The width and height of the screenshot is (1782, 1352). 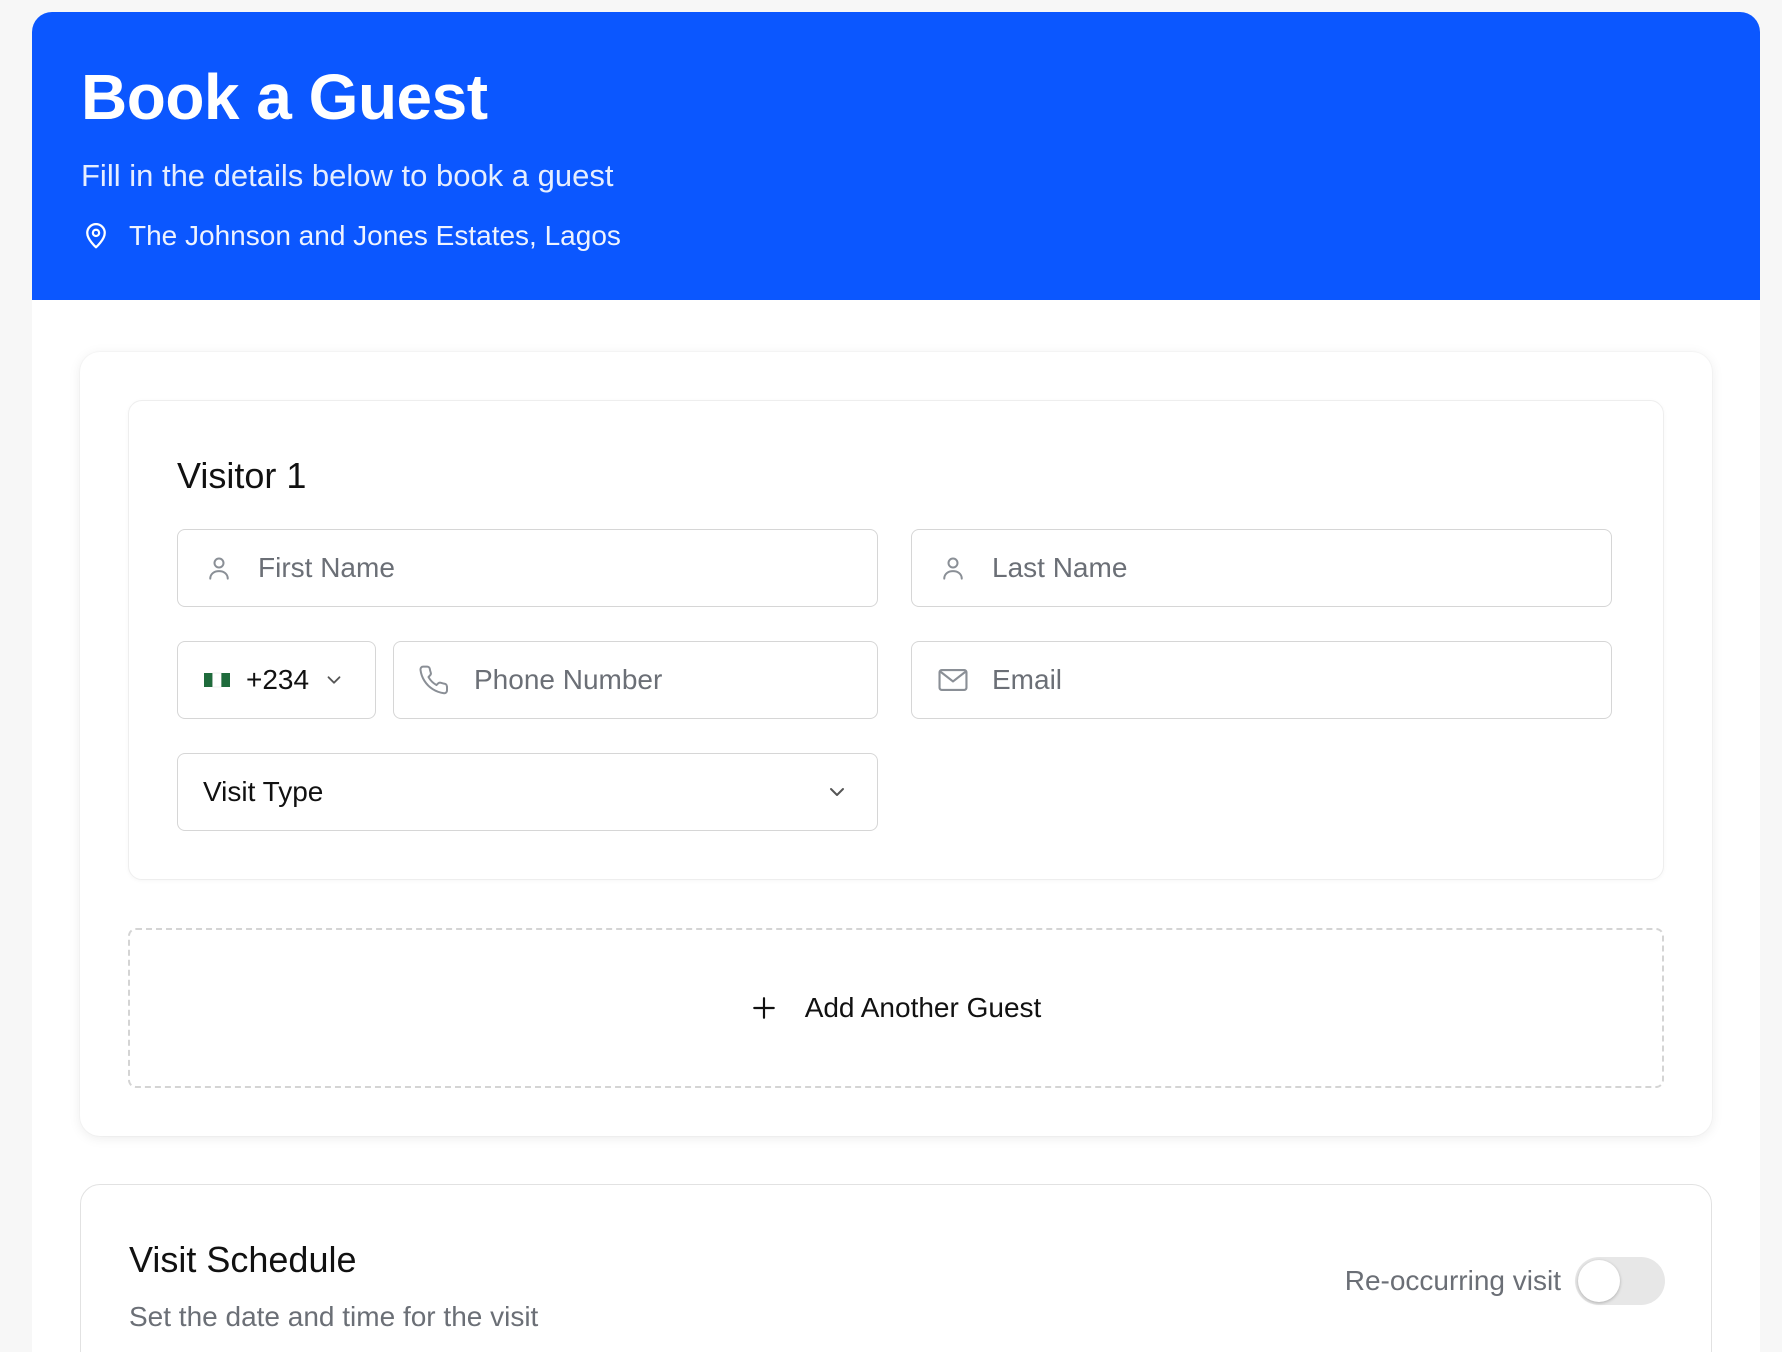 What do you see at coordinates (764, 1008) in the screenshot?
I see `plus-icon` at bounding box center [764, 1008].